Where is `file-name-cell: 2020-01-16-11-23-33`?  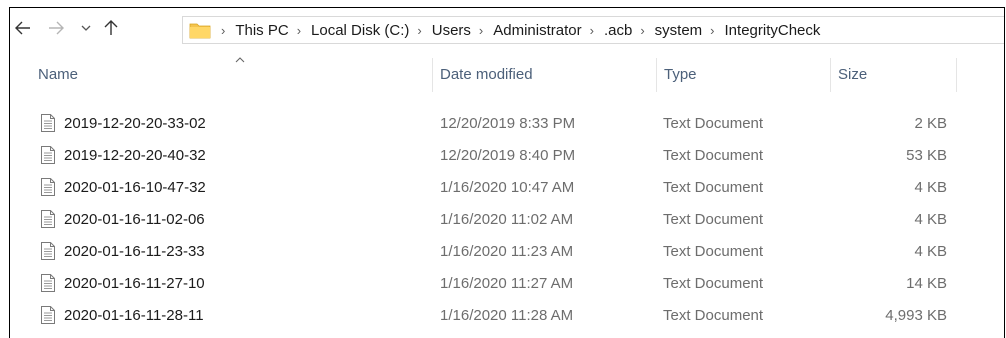
file-name-cell: 2020-01-16-11-23-33 is located at coordinates (235, 251).